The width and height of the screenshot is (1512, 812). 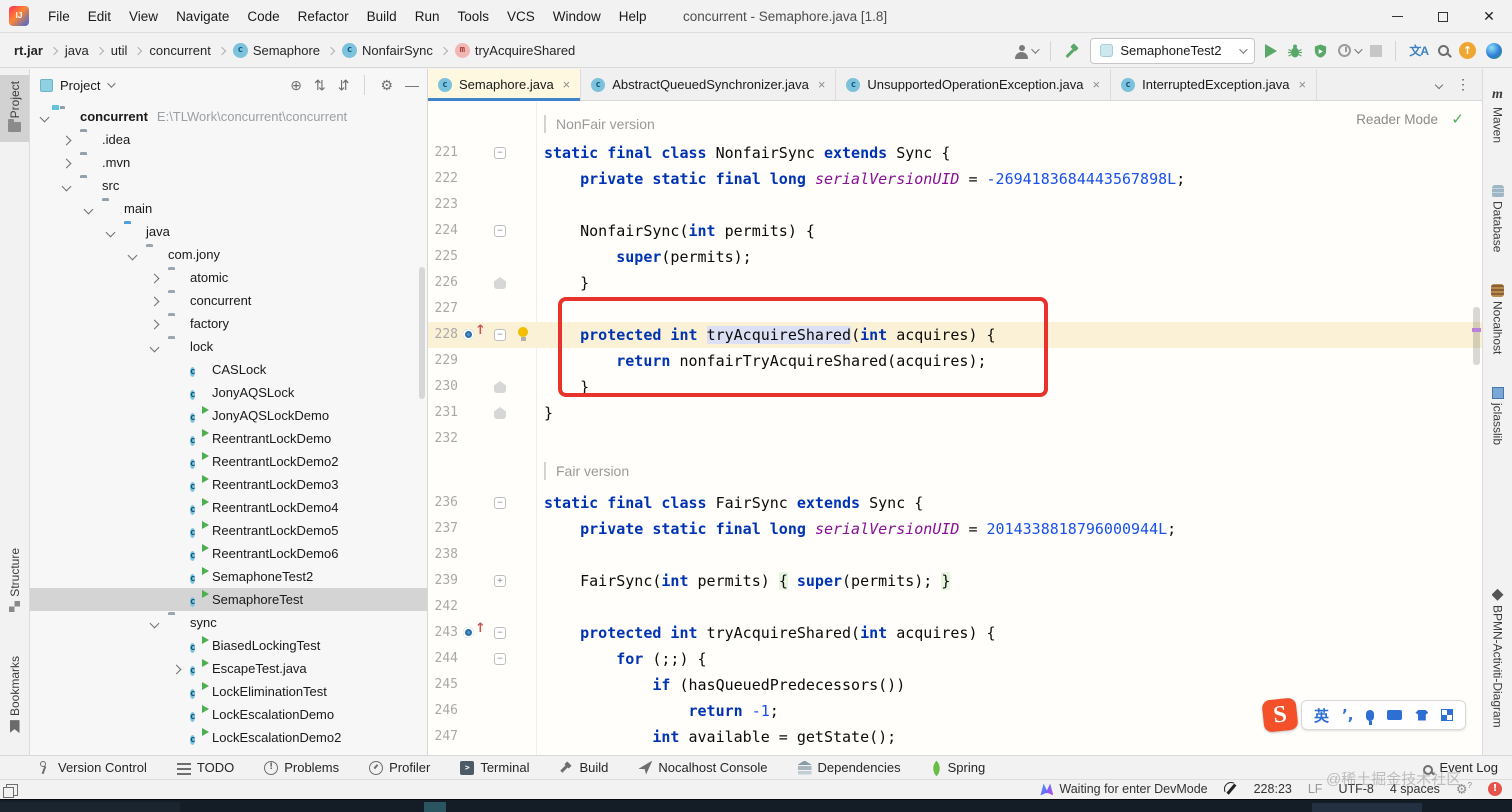 I want to click on microphone-icon, so click(x=1370, y=717).